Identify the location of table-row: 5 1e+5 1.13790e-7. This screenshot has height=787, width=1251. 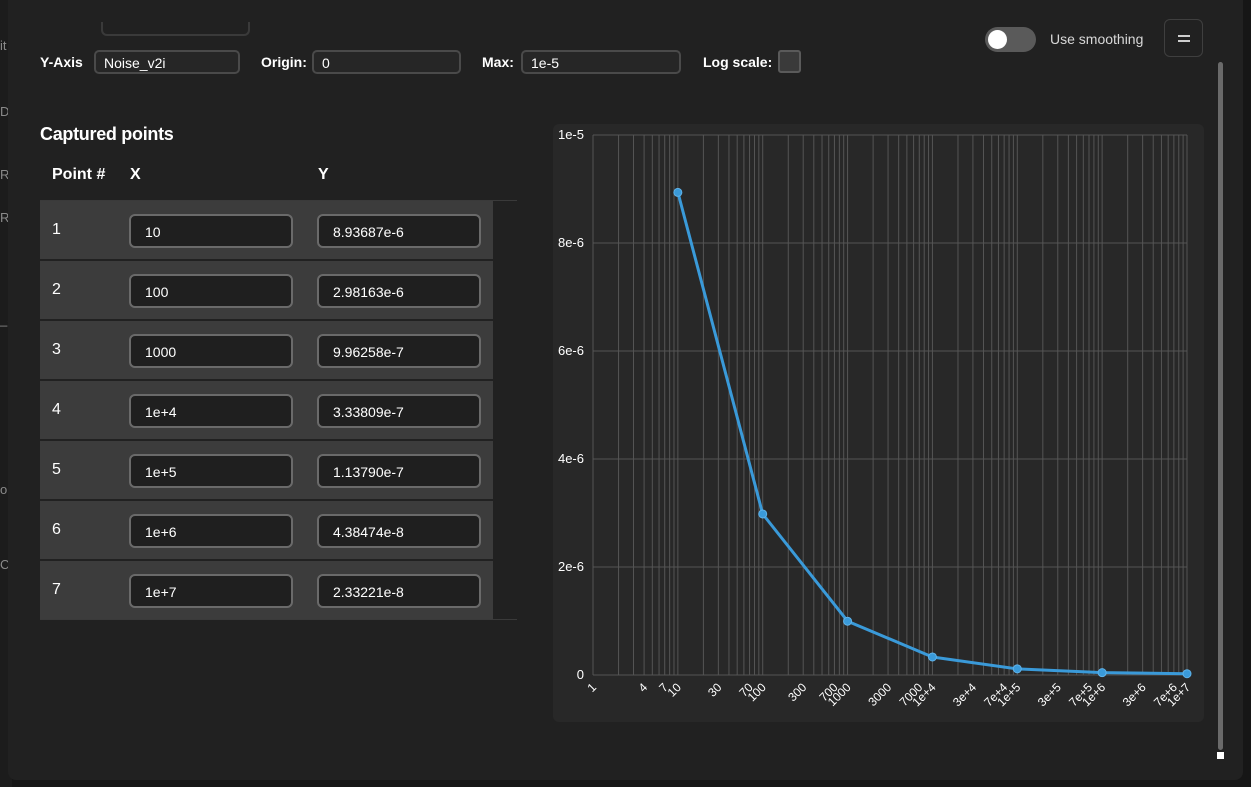
(266, 470).